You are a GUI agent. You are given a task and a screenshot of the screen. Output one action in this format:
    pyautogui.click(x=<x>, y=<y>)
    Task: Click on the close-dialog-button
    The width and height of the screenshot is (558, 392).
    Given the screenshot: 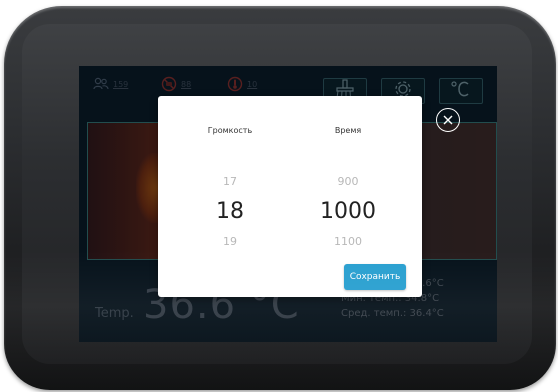 What is the action you would take?
    pyautogui.click(x=448, y=120)
    